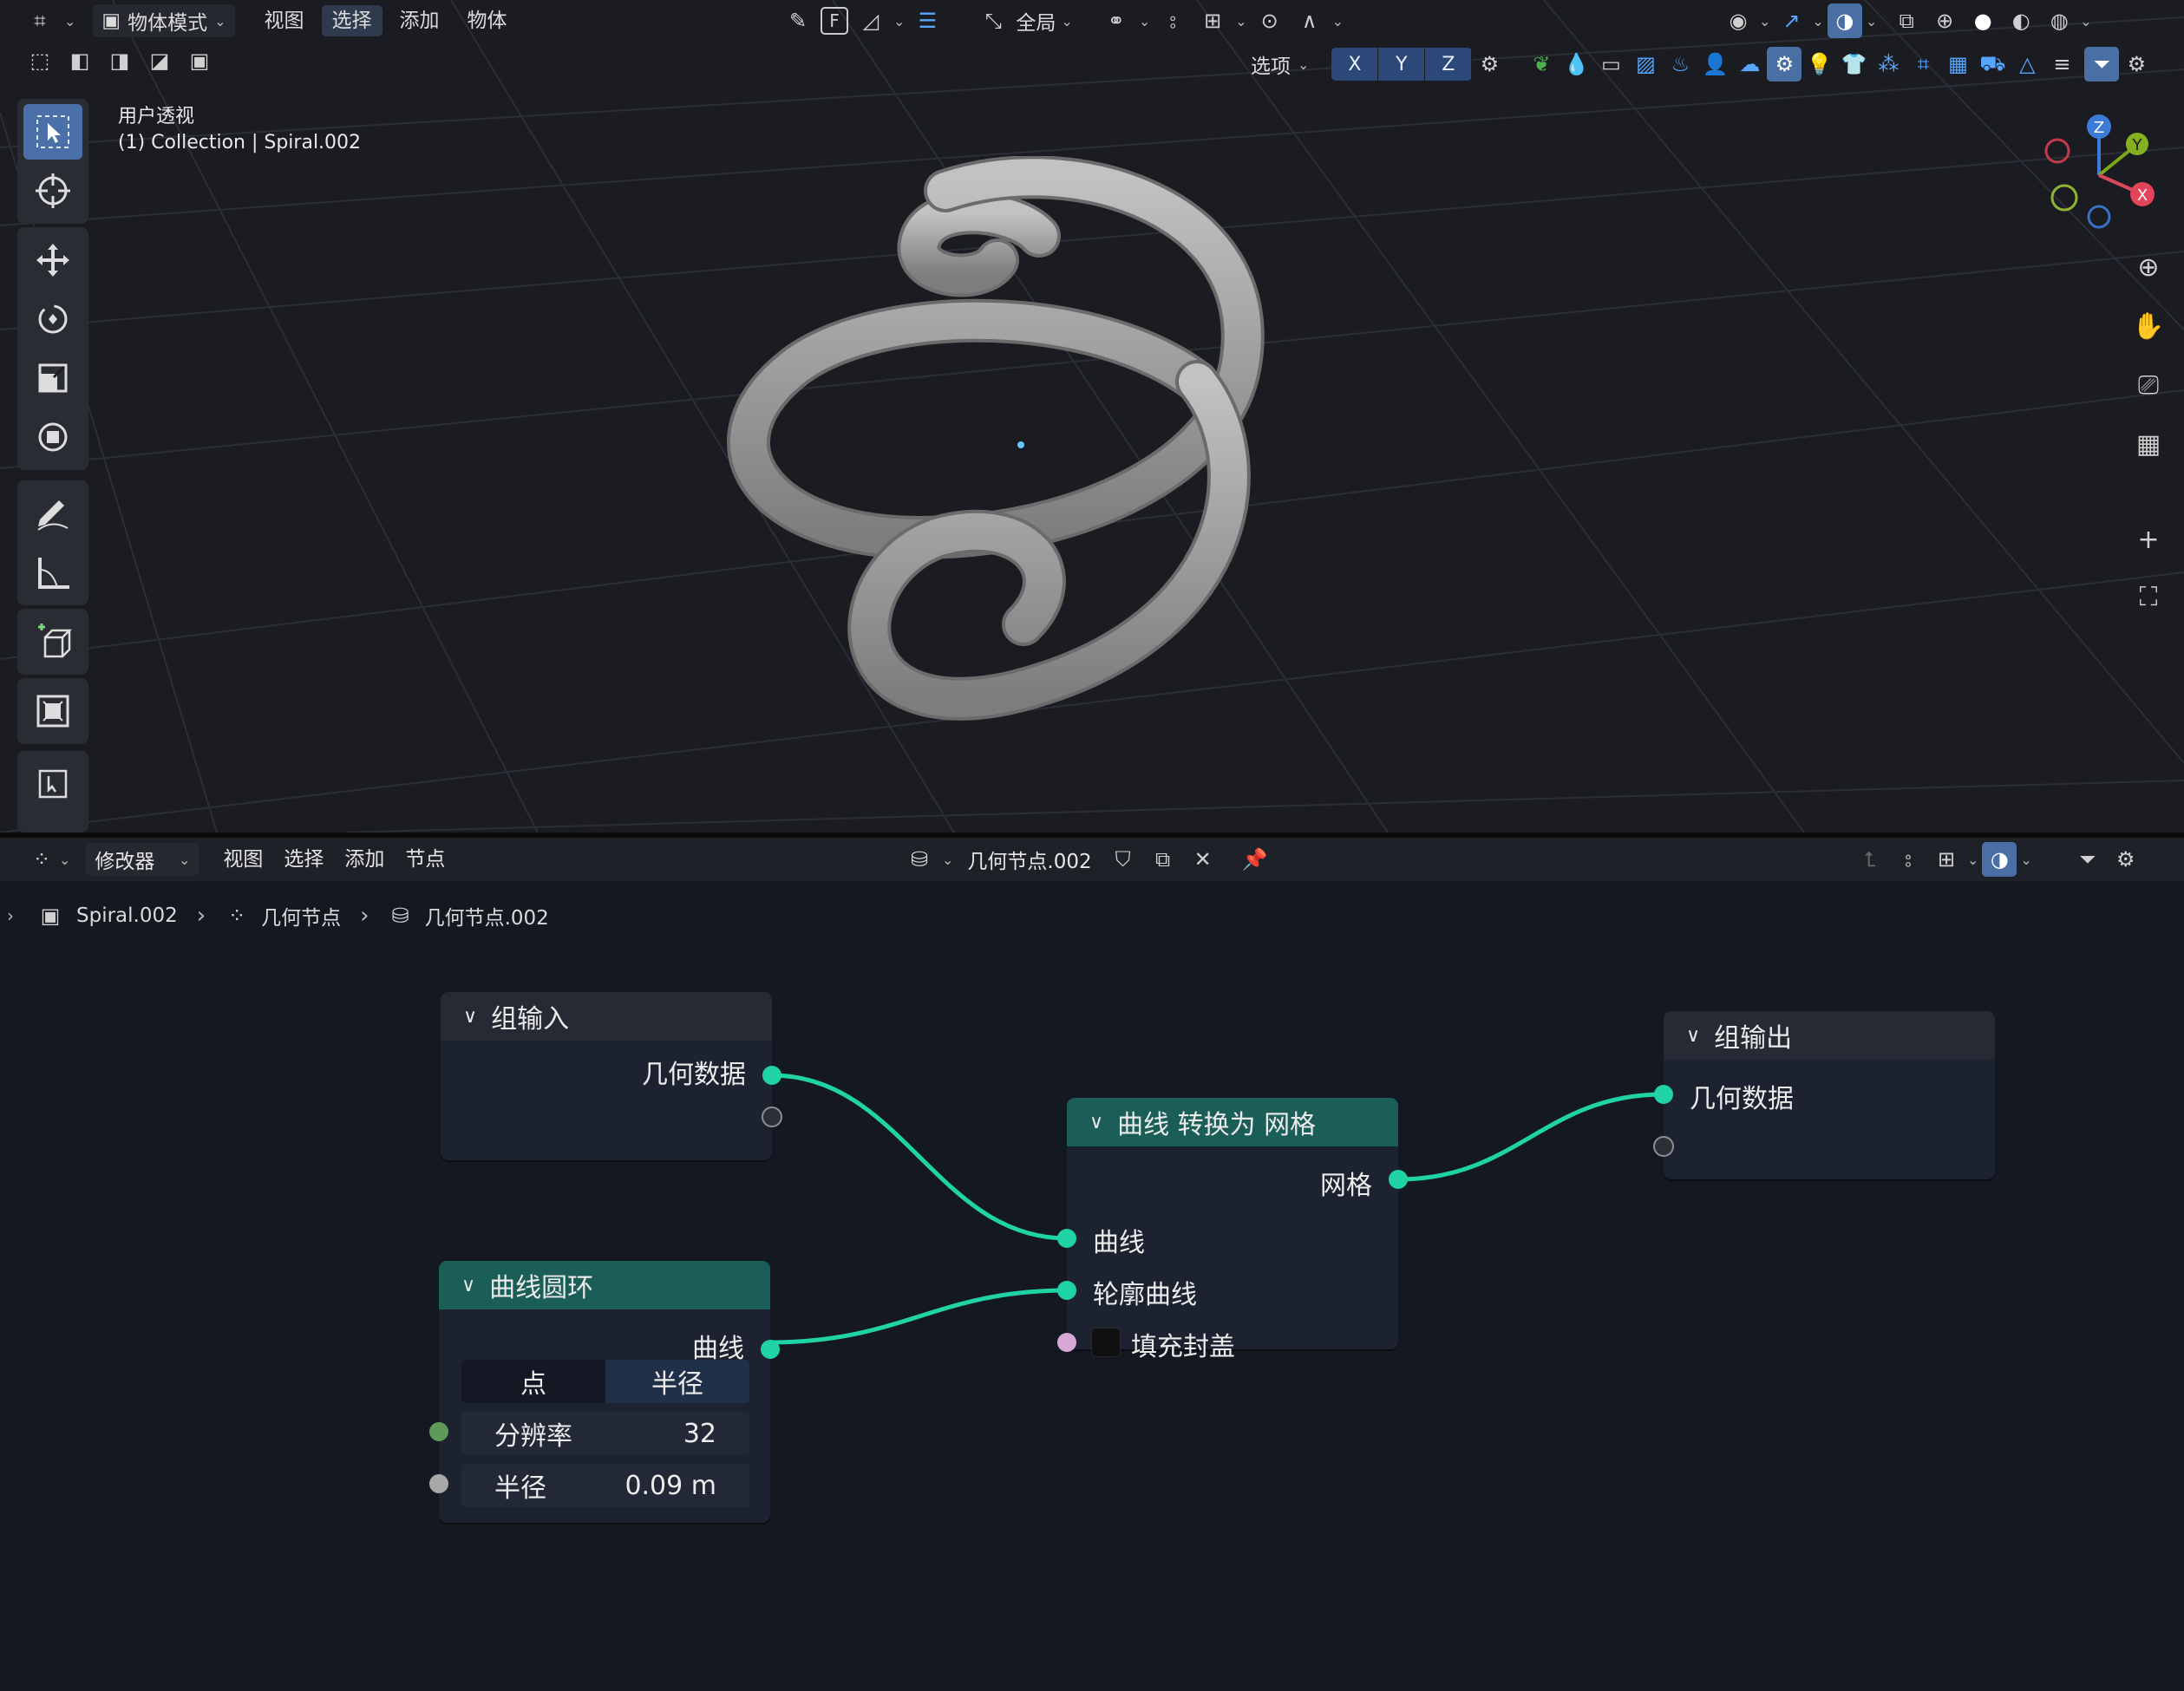 Image resolution: width=2184 pixels, height=1691 pixels. What do you see at coordinates (52, 784) in the screenshot?
I see `empty-tool` at bounding box center [52, 784].